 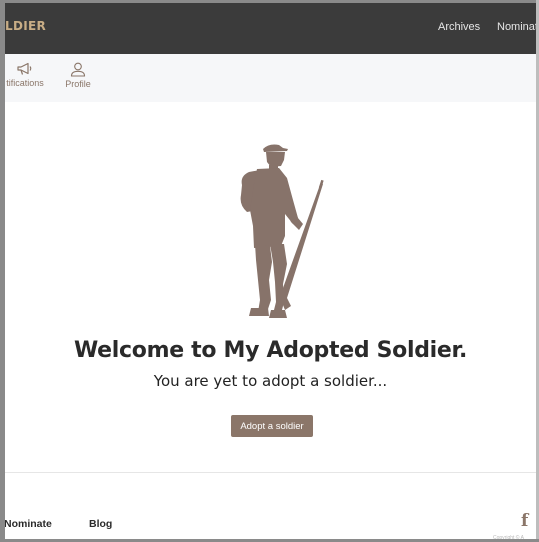 I want to click on nav-nominate-link: Nominate, so click(x=518, y=27).